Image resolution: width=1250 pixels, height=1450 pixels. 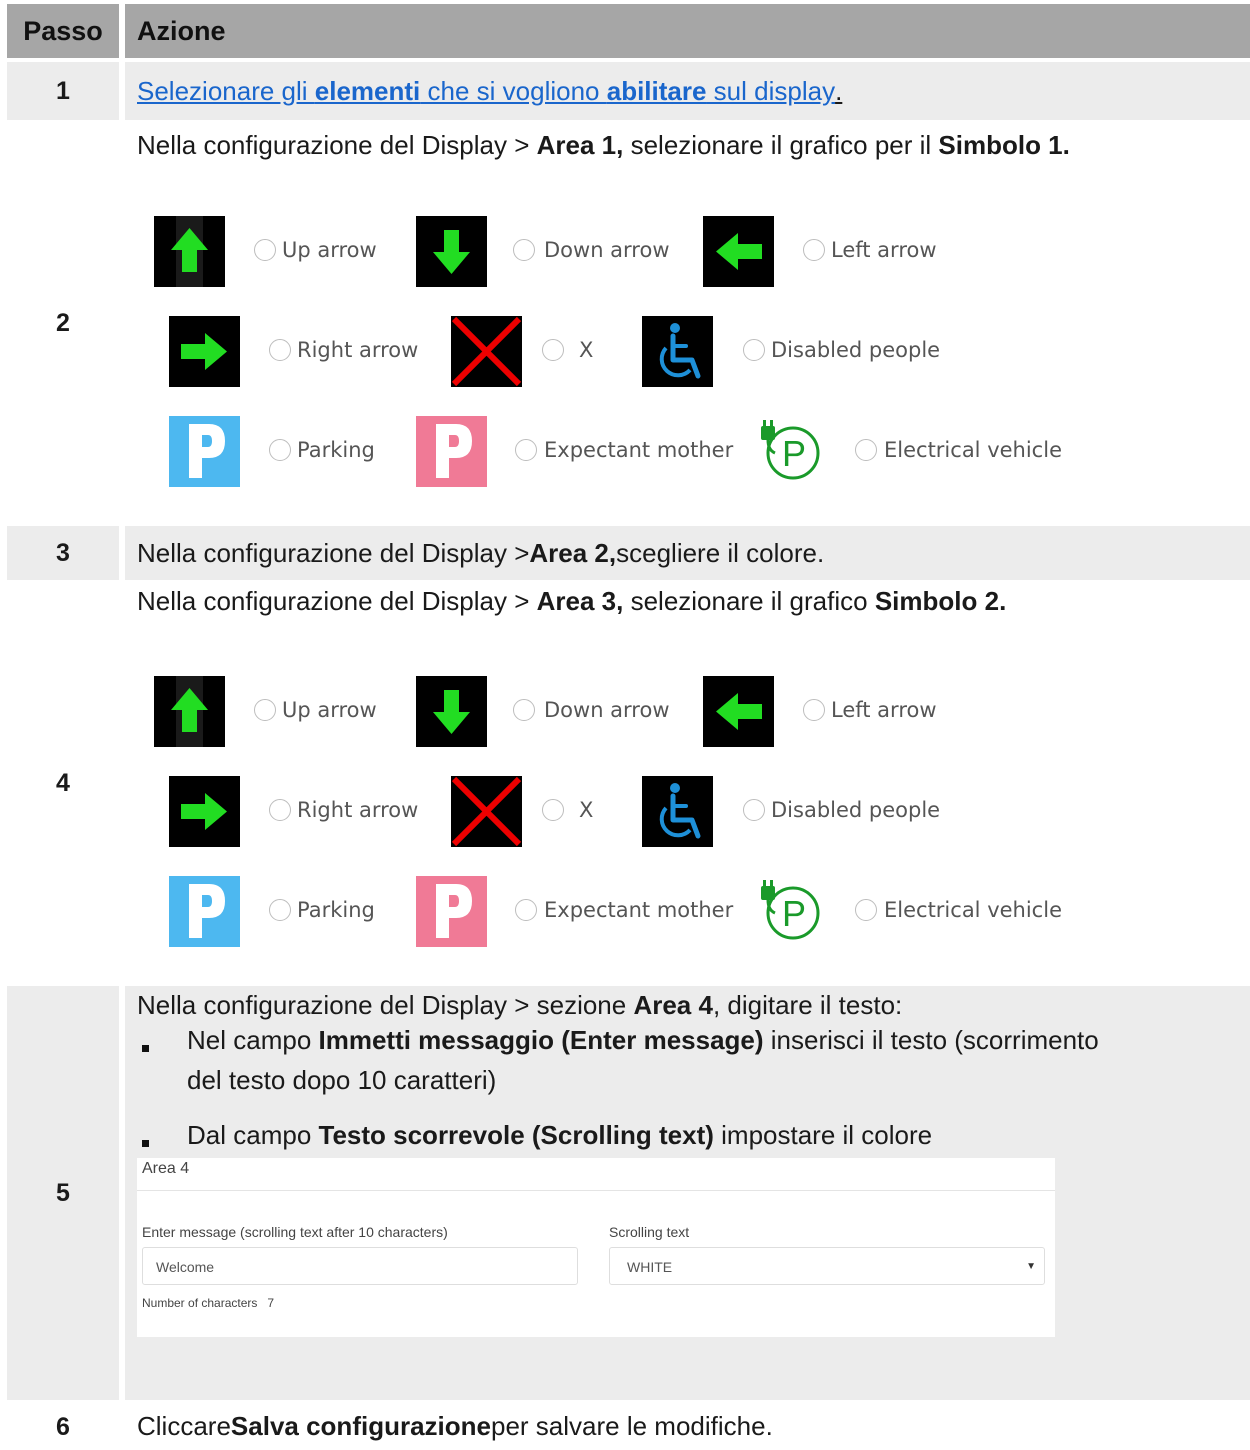 I want to click on step-number: 5, so click(x=63, y=1193).